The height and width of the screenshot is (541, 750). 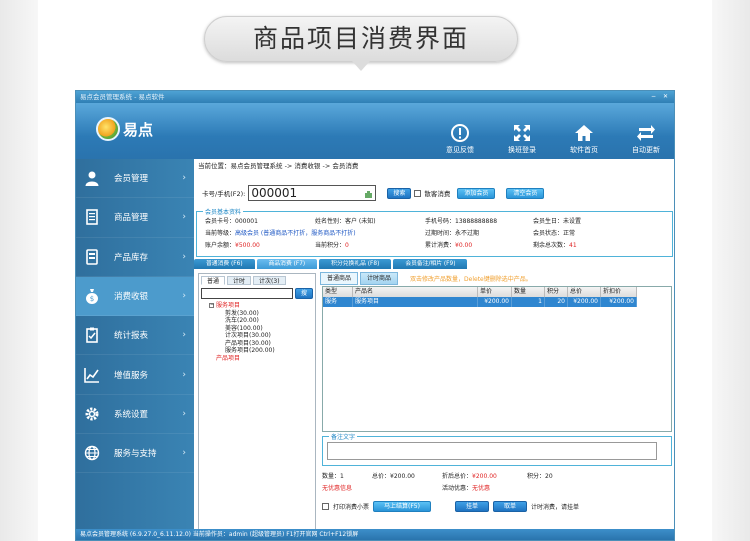 What do you see at coordinates (325, 506) in the screenshot?
I see `print-receipt-checkbox` at bounding box center [325, 506].